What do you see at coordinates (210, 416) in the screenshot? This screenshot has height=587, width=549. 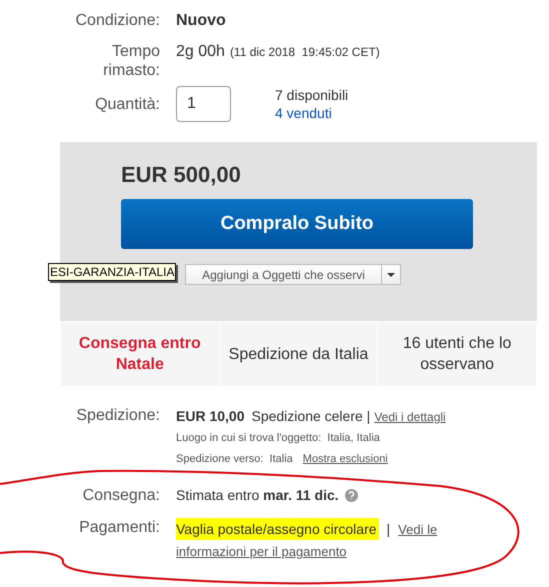 I see `shipping-cost: EUR 10,00` at bounding box center [210, 416].